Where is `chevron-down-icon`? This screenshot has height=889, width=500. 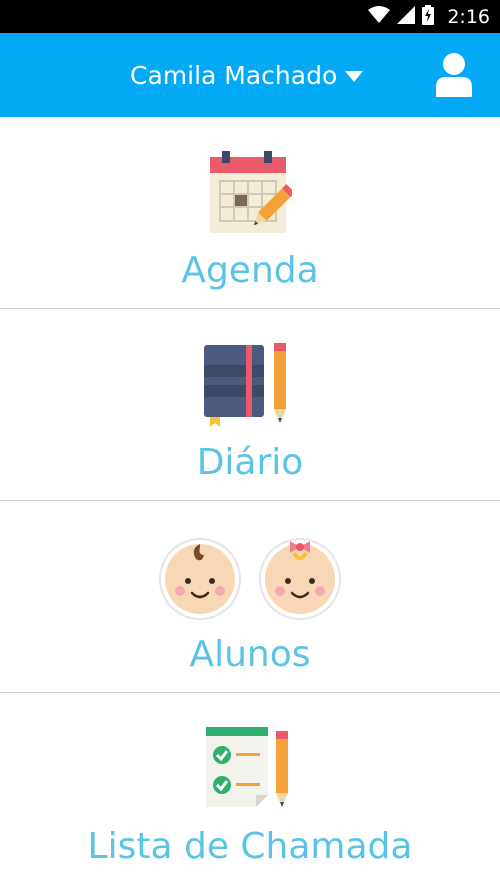
chevron-down-icon is located at coordinates (354, 76).